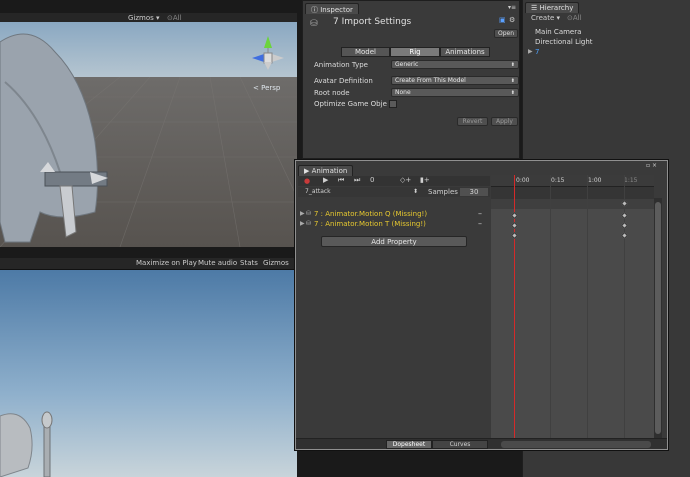 The height and width of the screenshot is (477, 690). Describe the element at coordinates (325, 180) in the screenshot. I see `play-icon: ▶` at that location.